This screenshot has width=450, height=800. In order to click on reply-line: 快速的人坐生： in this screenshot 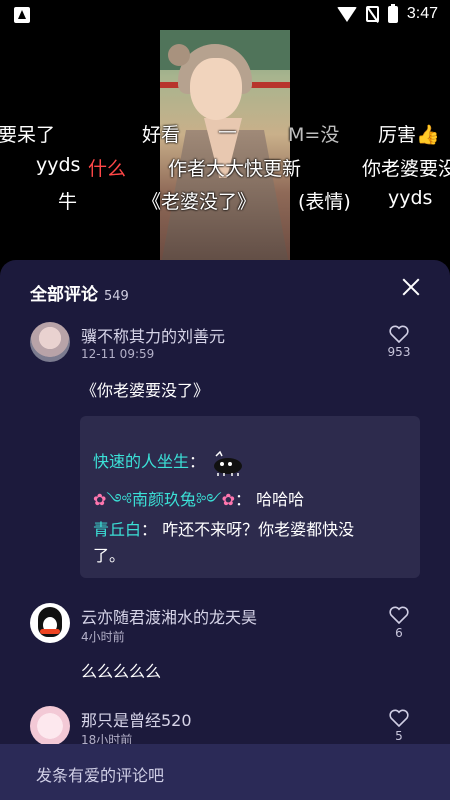, I will do `click(168, 462)`.